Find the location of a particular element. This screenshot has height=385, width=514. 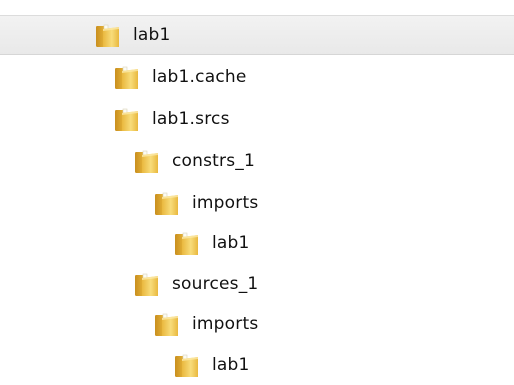

tree-item-sources-imports-lab1: lab1 is located at coordinates (257, 365).